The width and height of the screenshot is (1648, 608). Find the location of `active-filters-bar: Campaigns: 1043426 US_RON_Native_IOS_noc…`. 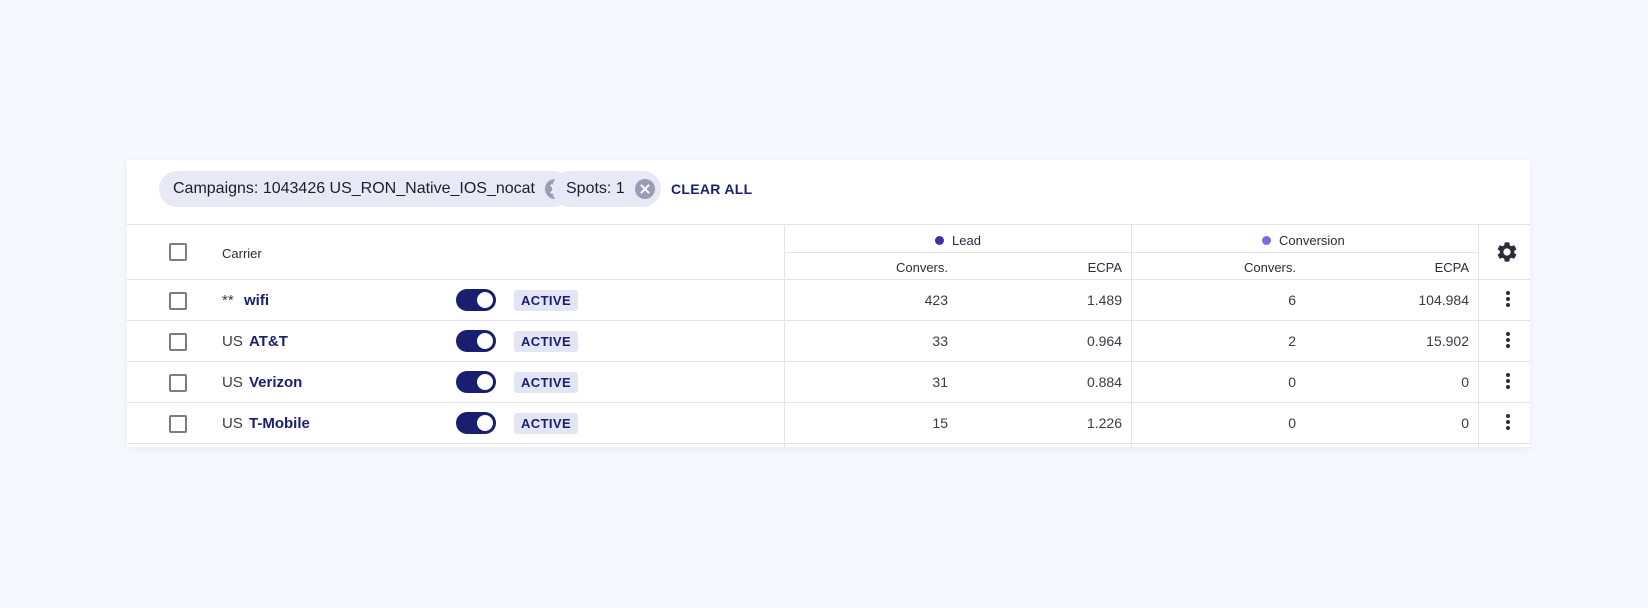

active-filters-bar: Campaigns: 1043426 US_RON_Native_IOS_noc… is located at coordinates (828, 192).